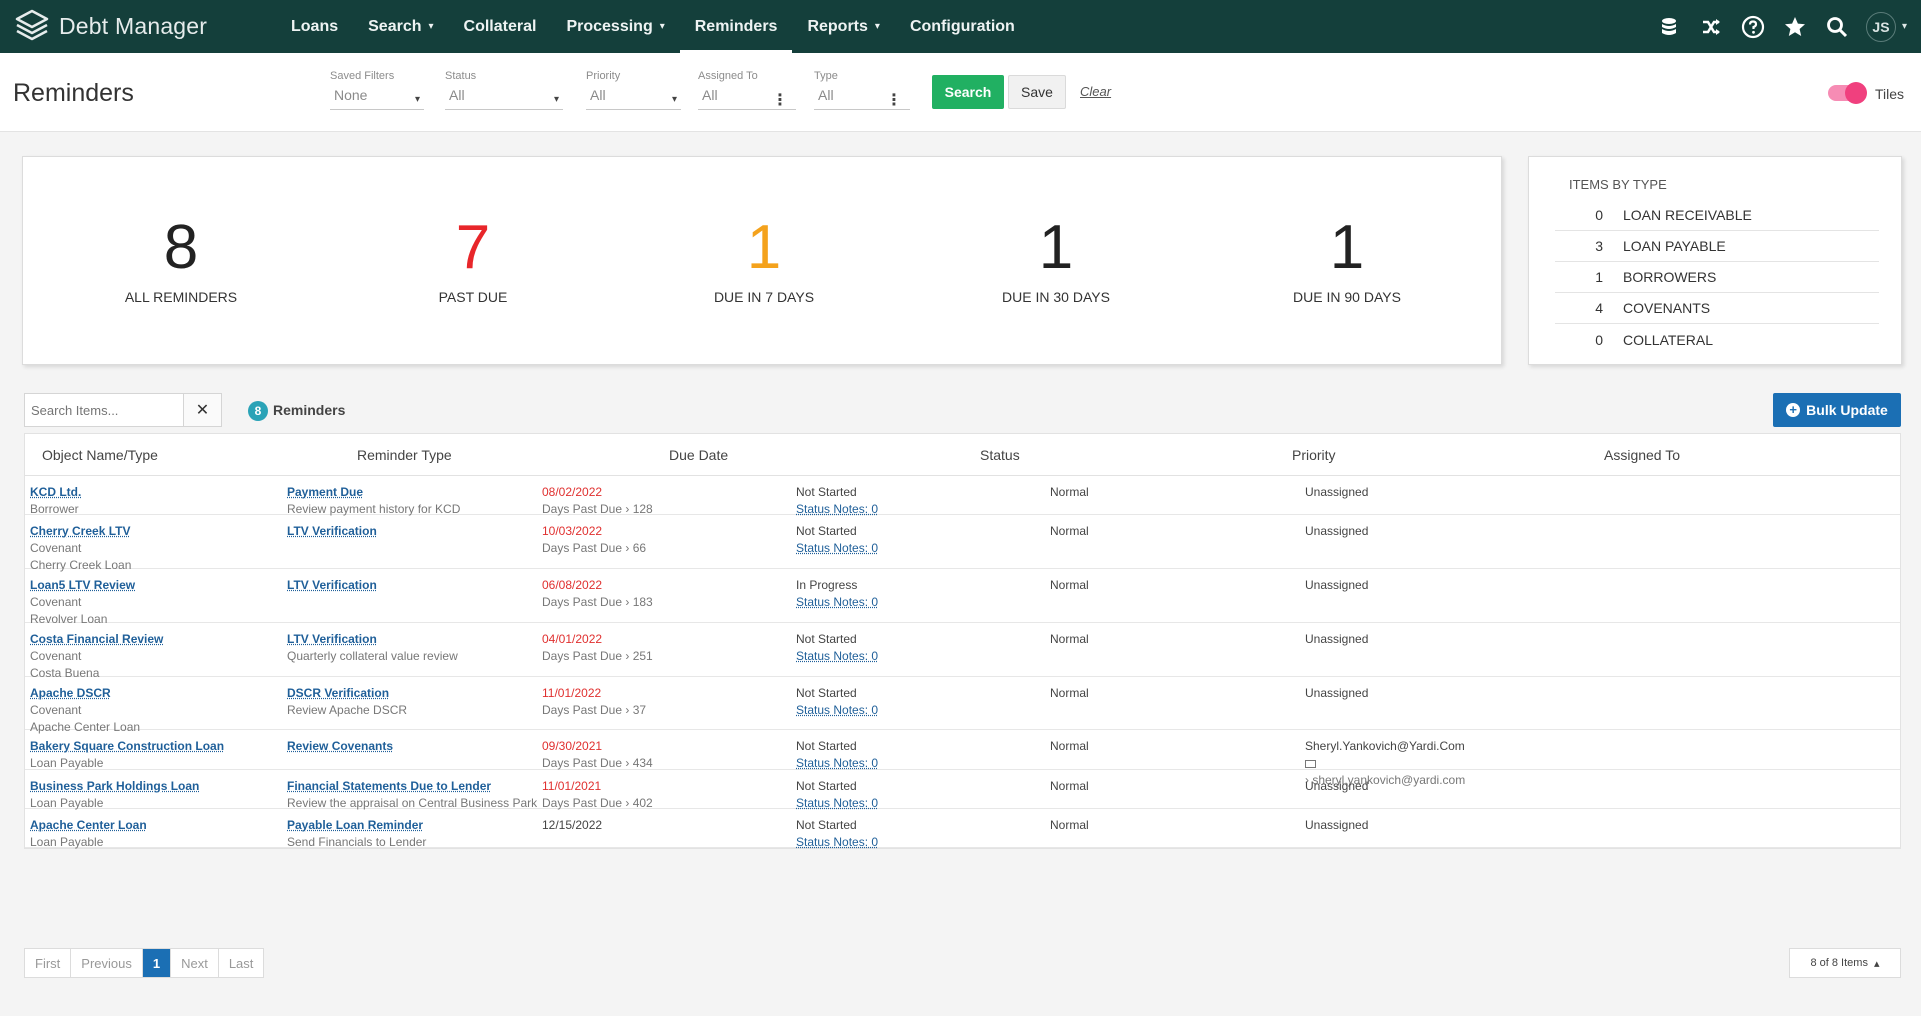 This screenshot has height=1016, width=1921. I want to click on status-cell: Not Started Status Notes: 0, so click(837, 648).